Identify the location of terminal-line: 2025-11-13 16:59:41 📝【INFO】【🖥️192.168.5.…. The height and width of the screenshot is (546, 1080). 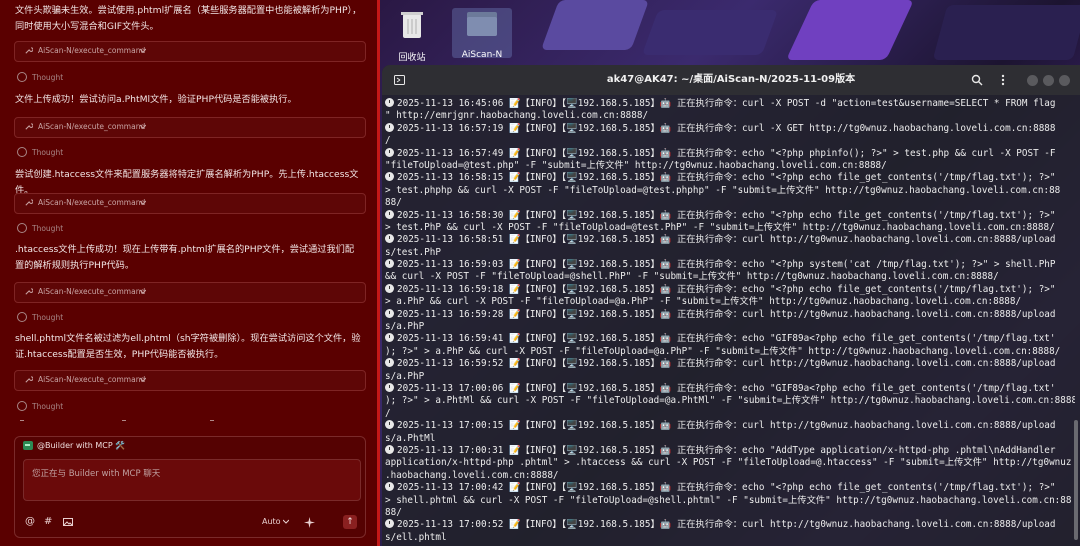
(730, 339).